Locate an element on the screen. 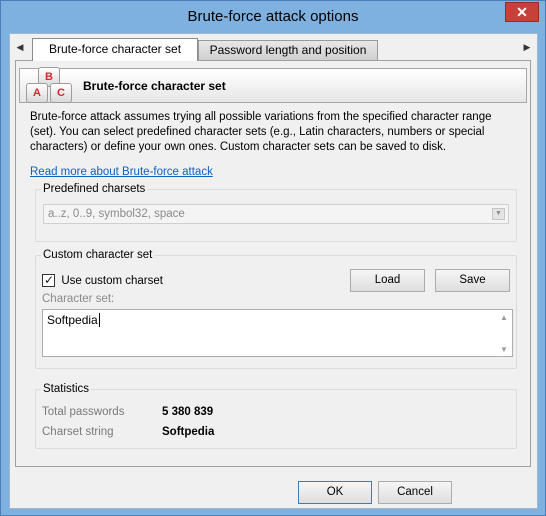  total-passwords-value: 5 380 839 is located at coordinates (188, 412).